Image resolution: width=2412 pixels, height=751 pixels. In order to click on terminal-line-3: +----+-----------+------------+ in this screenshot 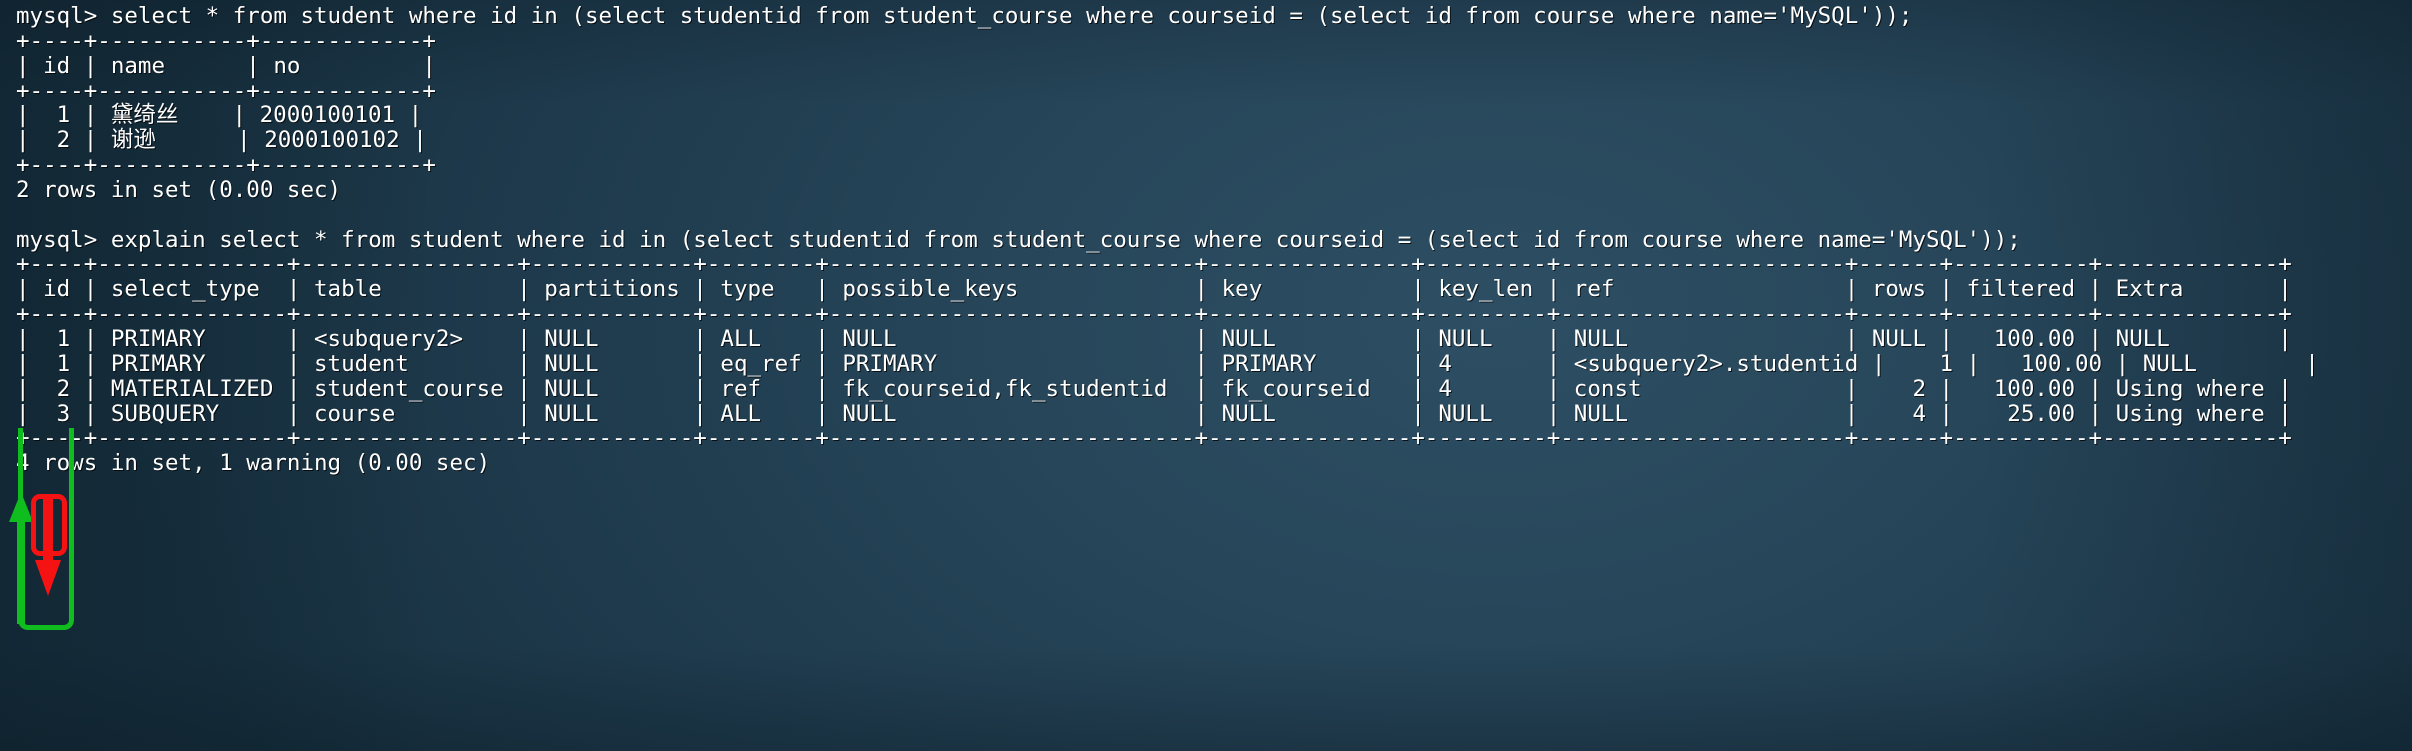, I will do `click(226, 90)`.